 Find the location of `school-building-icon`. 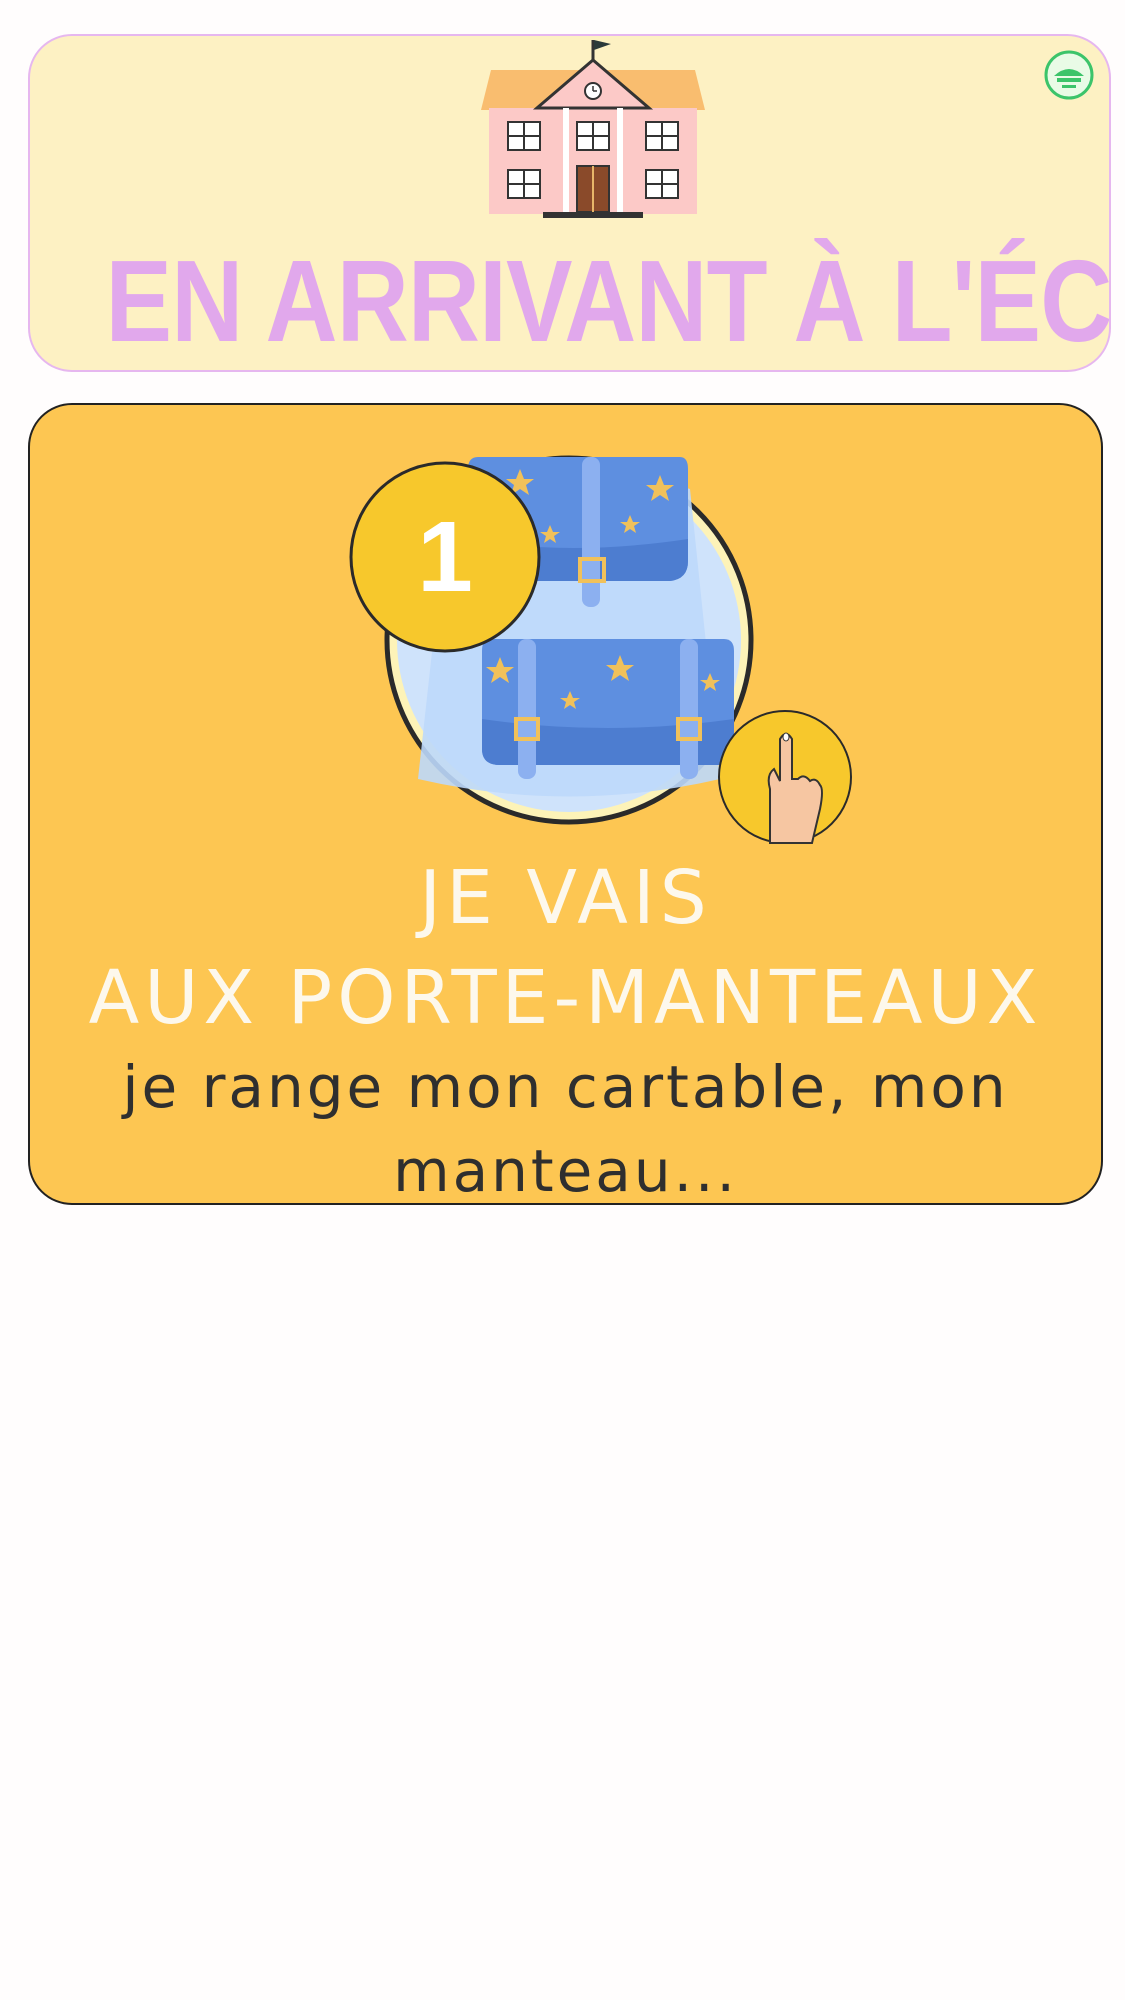

school-building-icon is located at coordinates (593, 129).